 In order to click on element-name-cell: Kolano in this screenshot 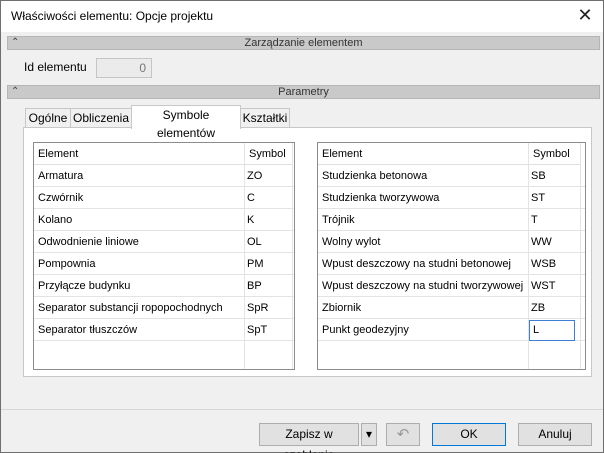, I will do `click(55, 220)`.